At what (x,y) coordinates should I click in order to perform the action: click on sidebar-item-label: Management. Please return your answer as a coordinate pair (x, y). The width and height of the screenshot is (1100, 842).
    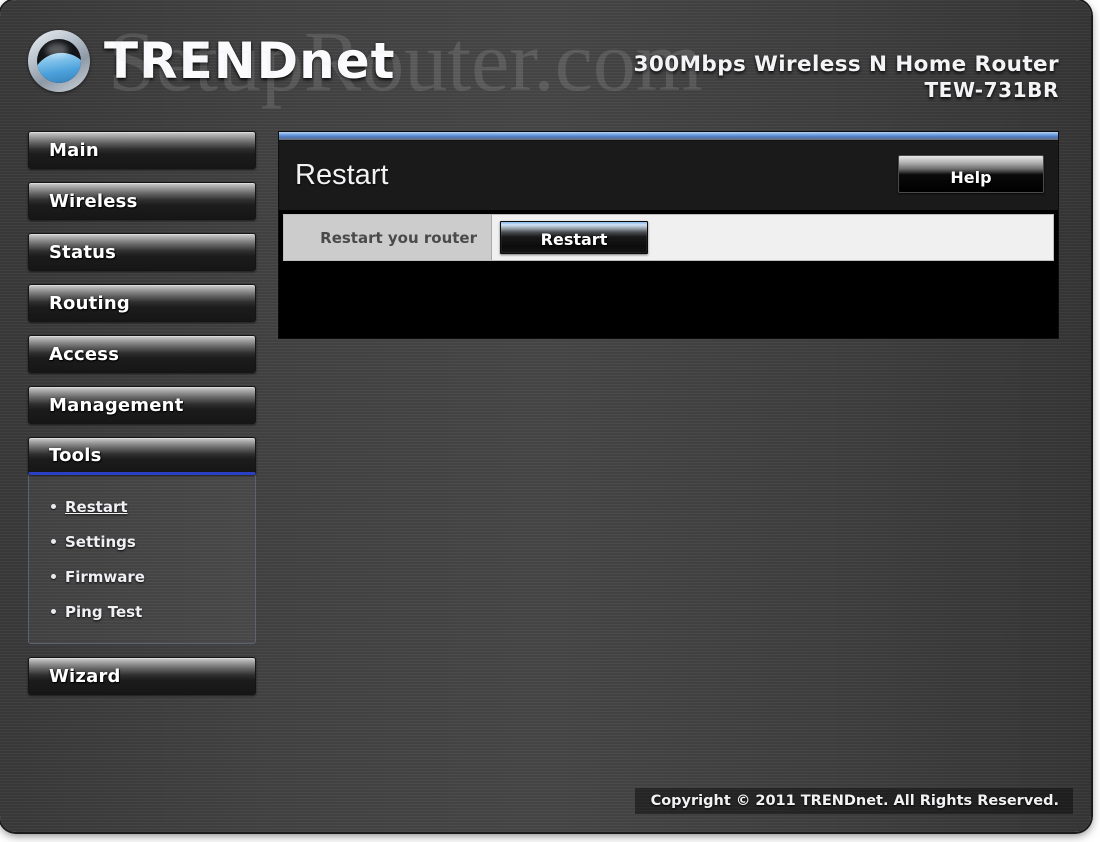
    Looking at the image, I should click on (116, 405).